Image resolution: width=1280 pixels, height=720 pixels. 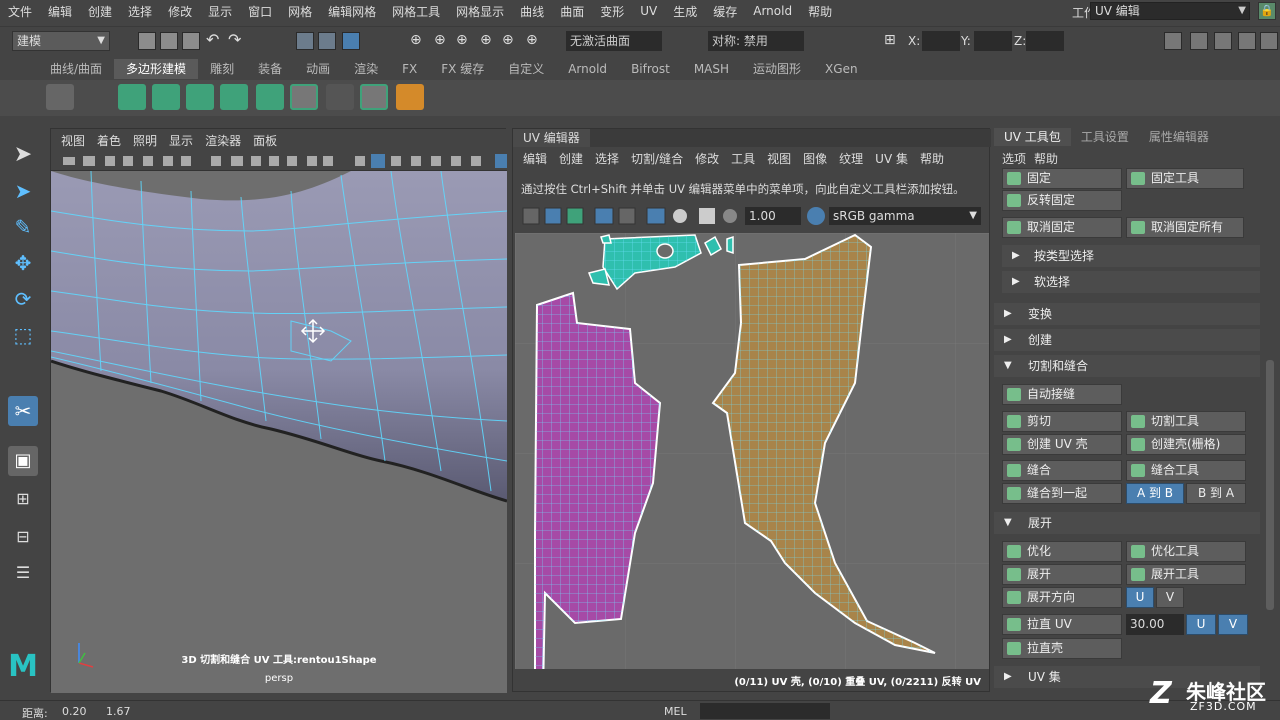 I want to click on single-view-icon: ▣, so click(x=23, y=461).